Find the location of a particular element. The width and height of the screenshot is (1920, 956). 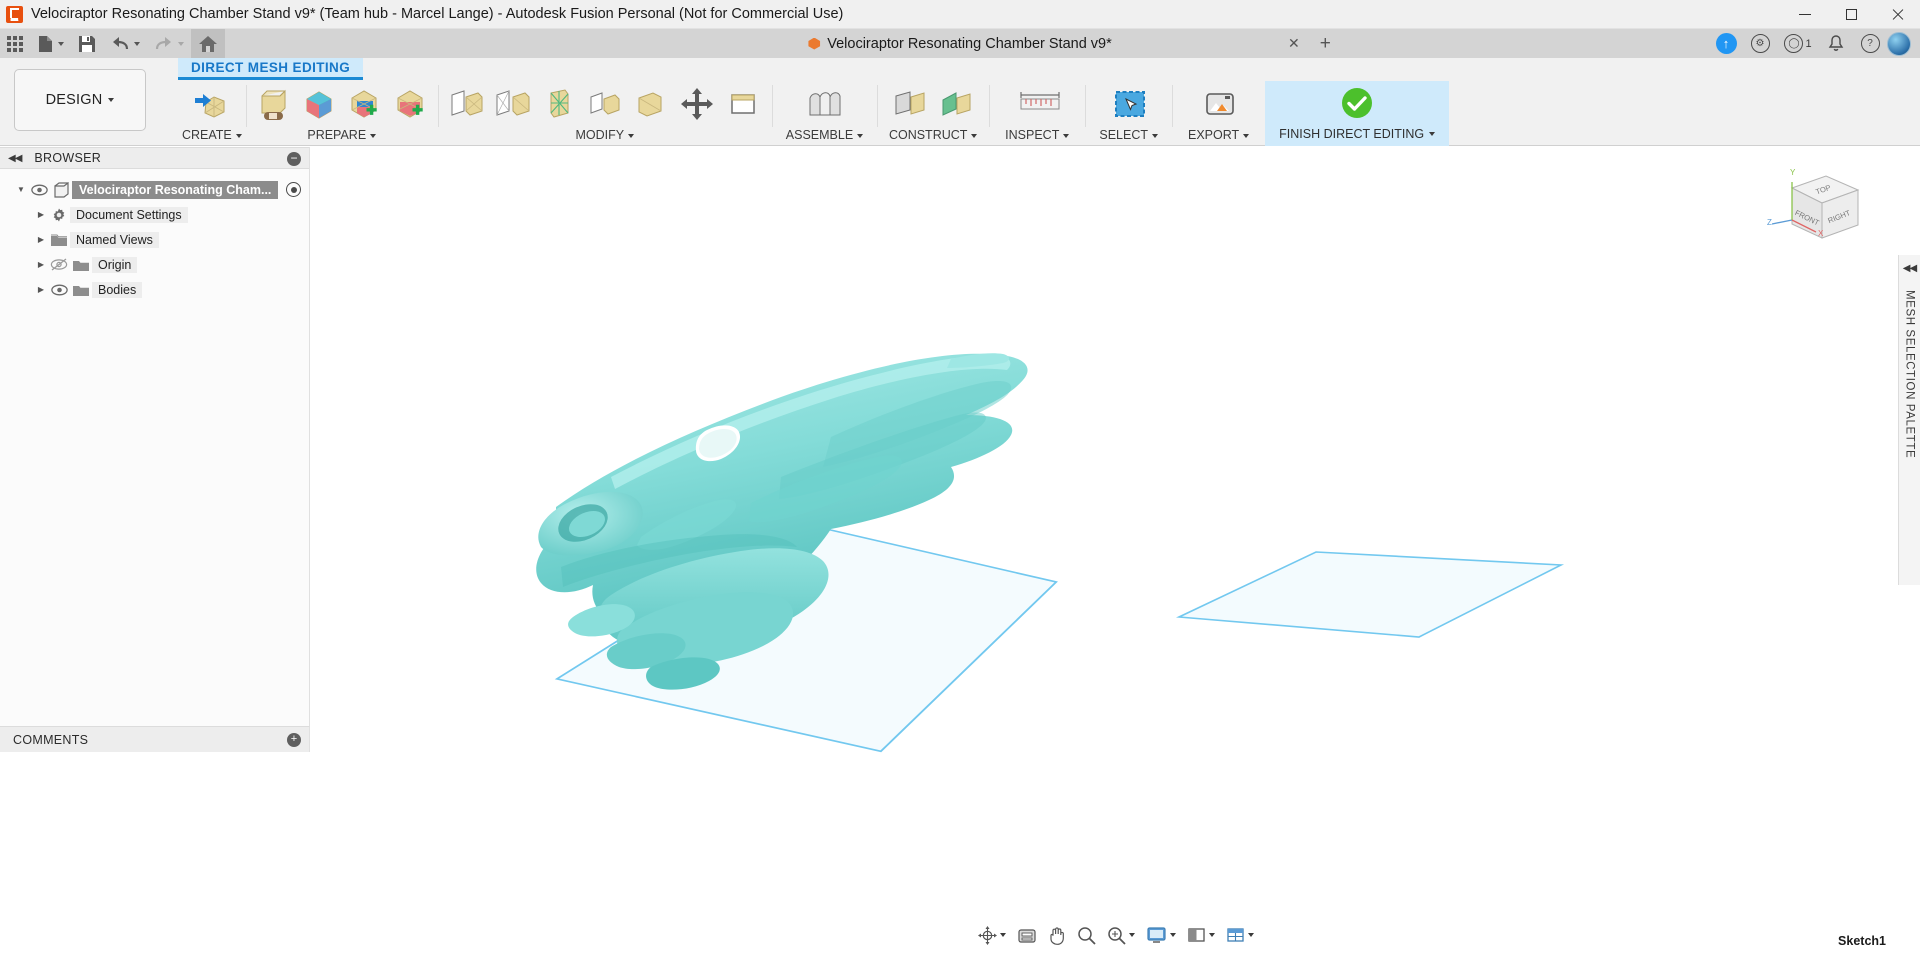

avatar is located at coordinates (1899, 43).